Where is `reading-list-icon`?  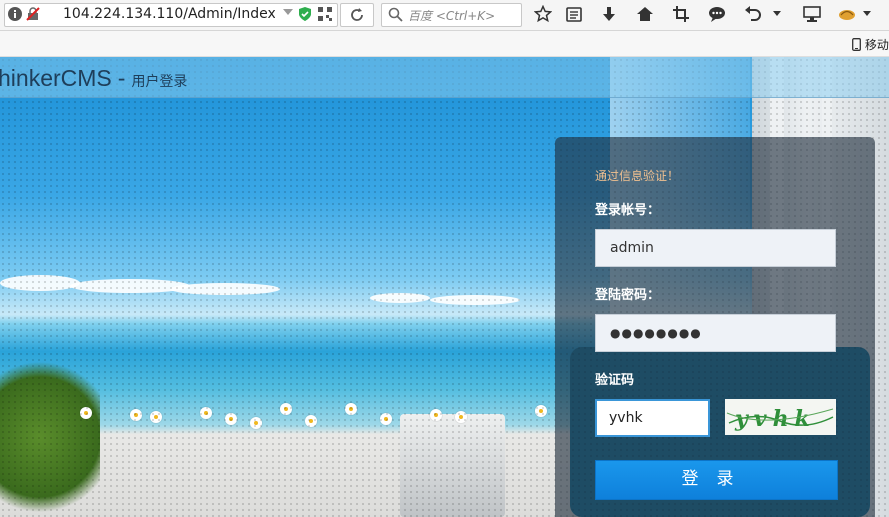 reading-list-icon is located at coordinates (574, 14).